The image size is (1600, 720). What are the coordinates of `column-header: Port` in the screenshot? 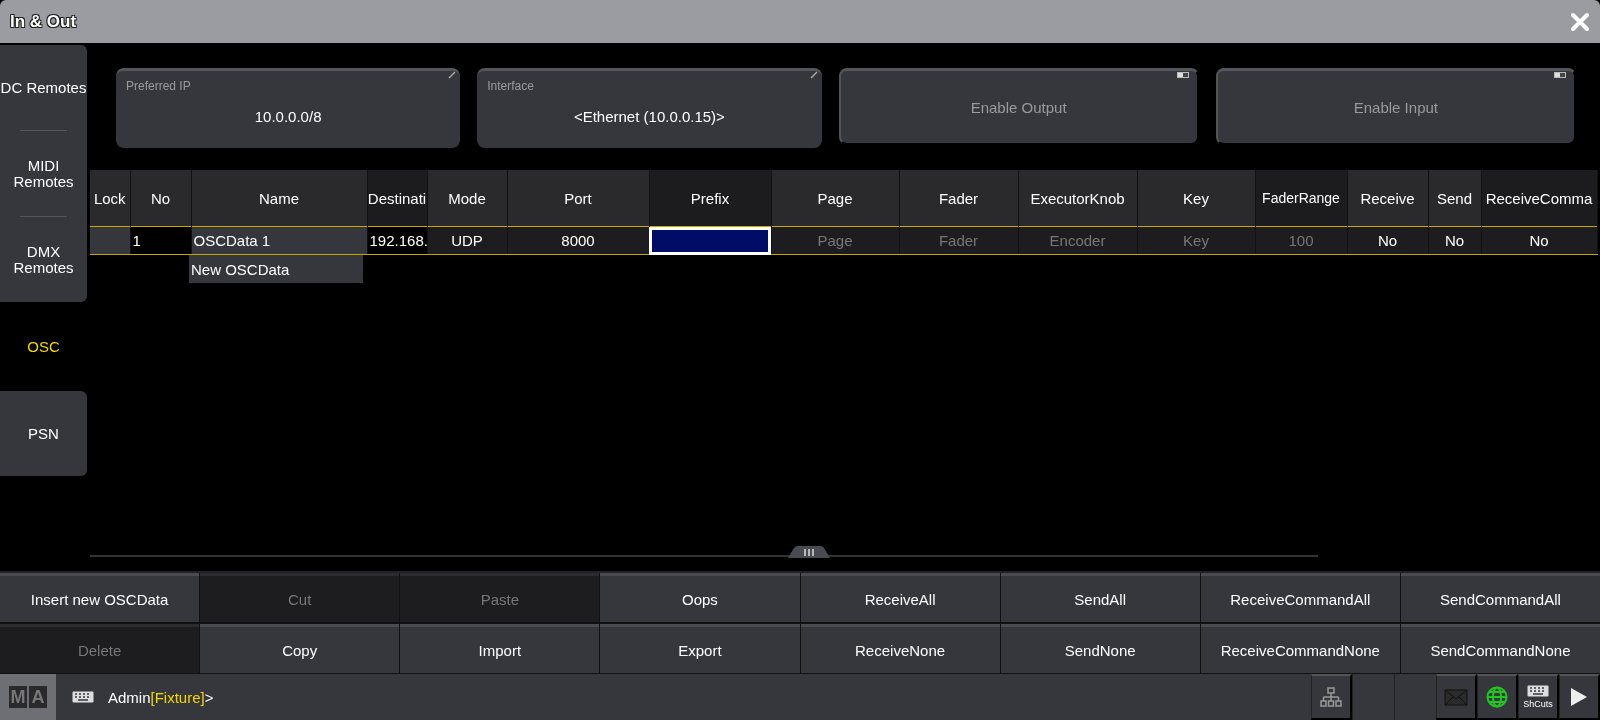 It's located at (578, 198).